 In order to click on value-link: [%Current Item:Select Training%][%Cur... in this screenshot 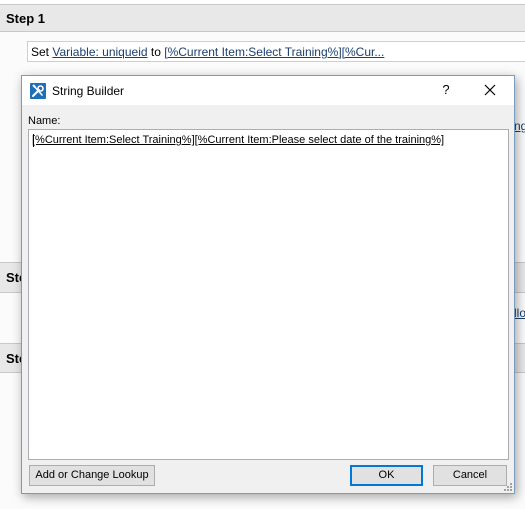, I will do `click(274, 52)`.